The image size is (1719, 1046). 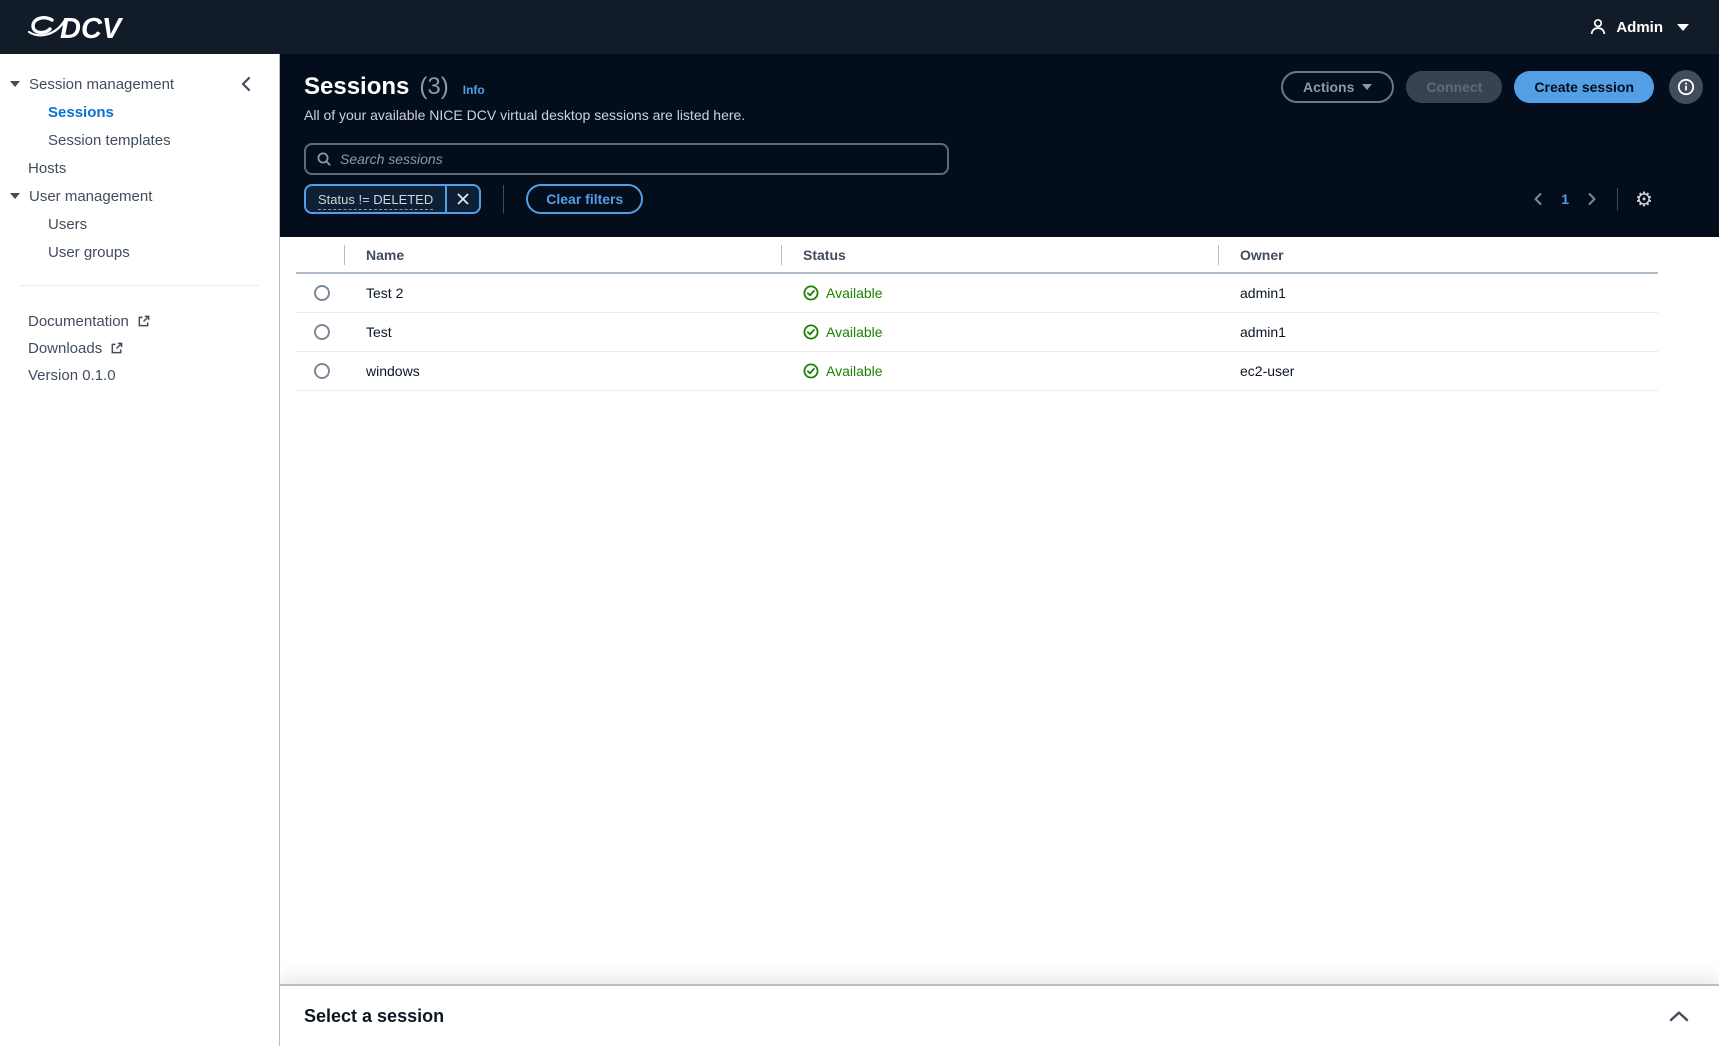 What do you see at coordinates (999, 1015) in the screenshot?
I see `split-panel: Select a session` at bounding box center [999, 1015].